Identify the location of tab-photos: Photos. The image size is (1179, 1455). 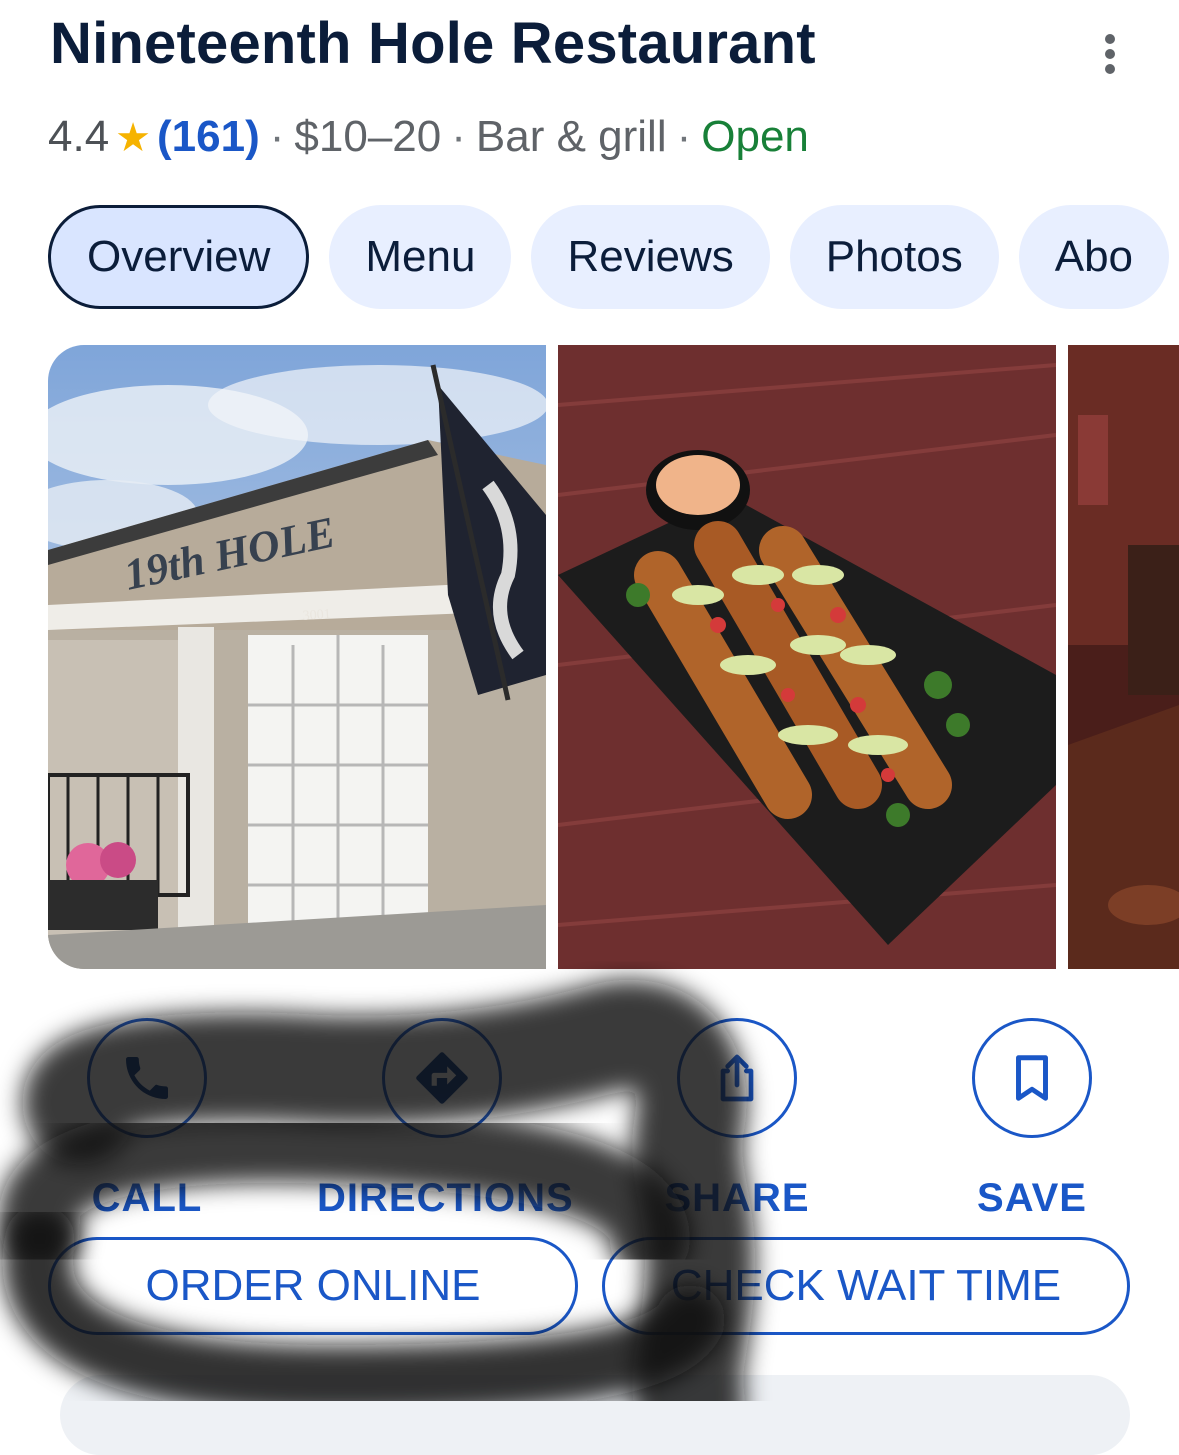
(894, 257).